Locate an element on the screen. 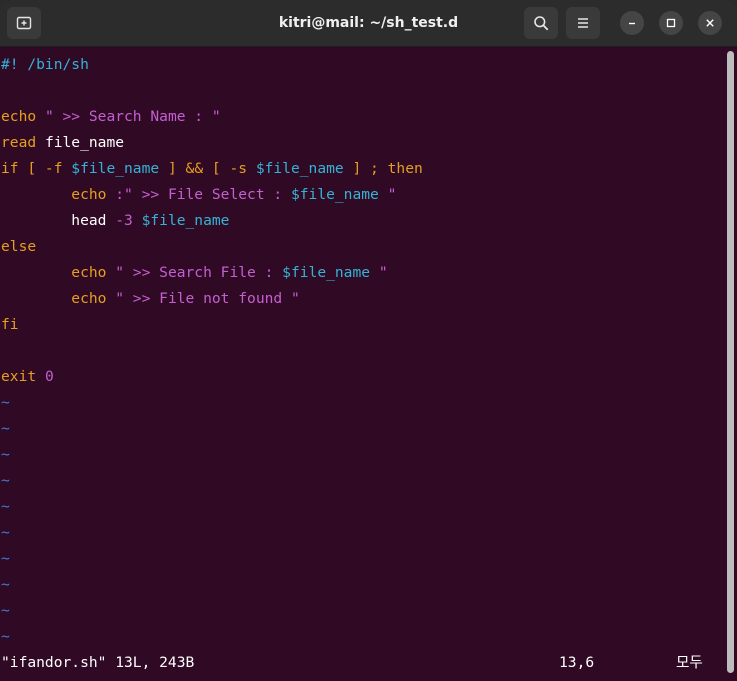 The height and width of the screenshot is (681, 737). view-percentage: 모두 is located at coordinates (689, 662).